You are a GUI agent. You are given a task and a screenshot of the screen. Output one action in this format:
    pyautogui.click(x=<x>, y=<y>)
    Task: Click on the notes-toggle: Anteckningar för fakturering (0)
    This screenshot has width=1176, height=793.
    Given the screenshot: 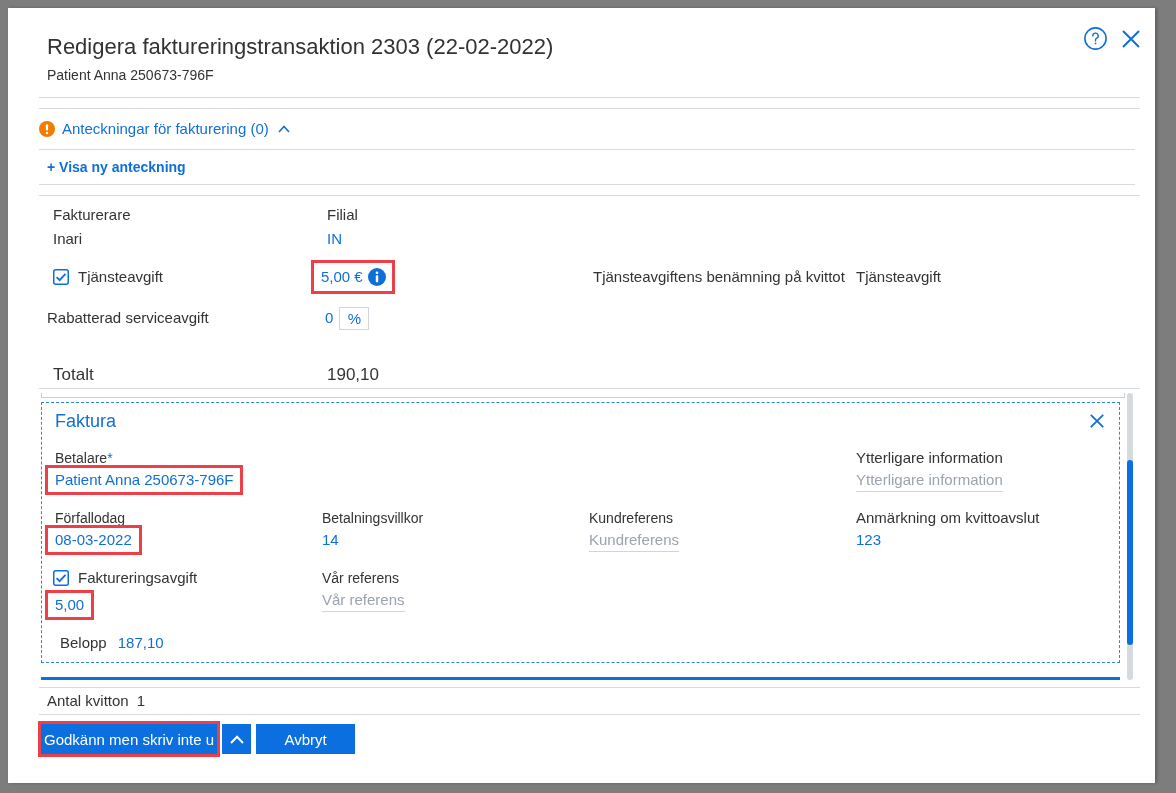 What is the action you would take?
    pyautogui.click(x=165, y=129)
    